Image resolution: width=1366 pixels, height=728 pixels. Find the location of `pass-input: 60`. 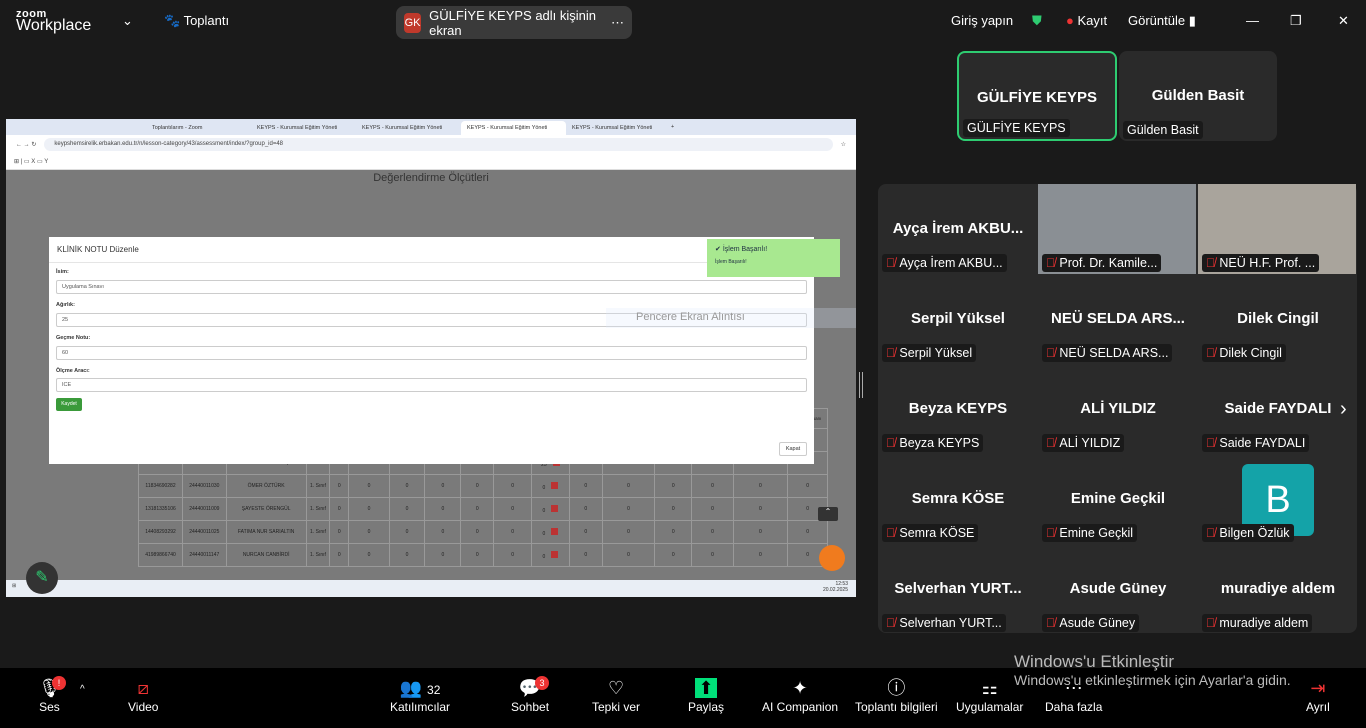

pass-input: 60 is located at coordinates (431, 353).